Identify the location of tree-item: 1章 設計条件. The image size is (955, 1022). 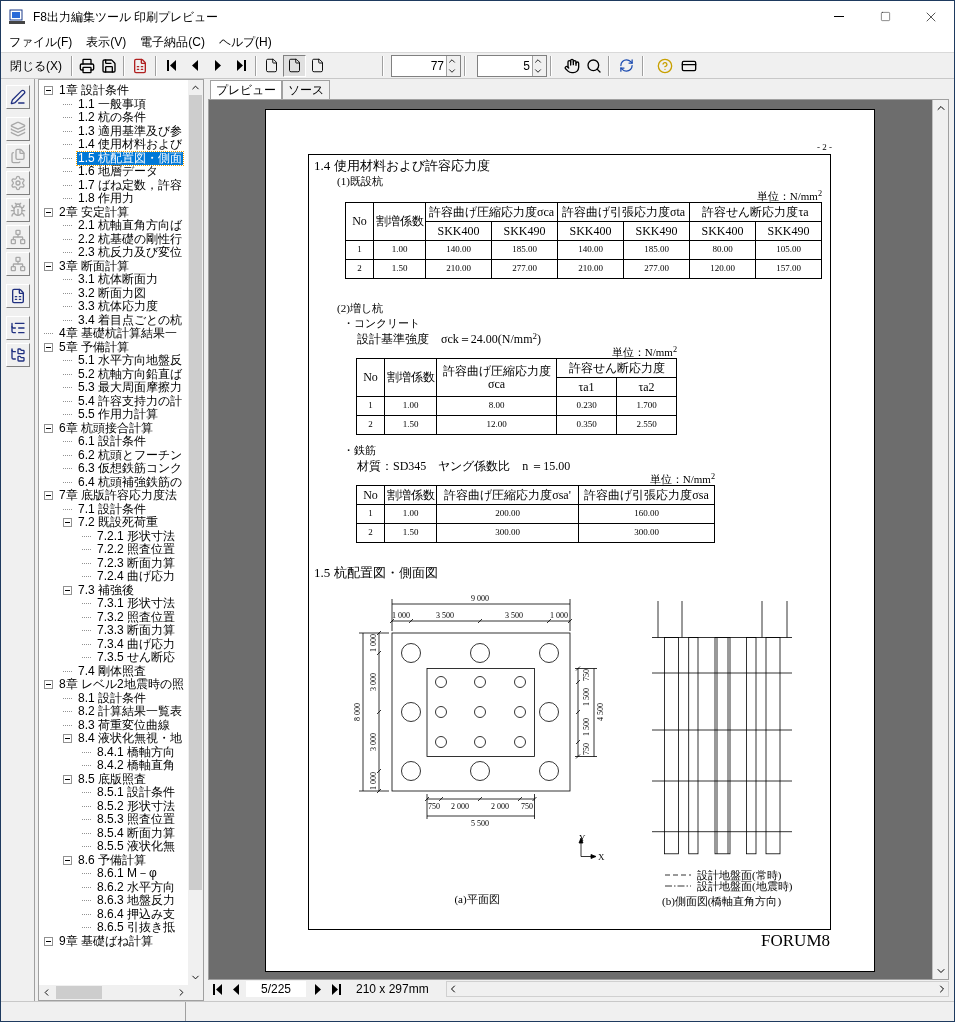
(94, 91).